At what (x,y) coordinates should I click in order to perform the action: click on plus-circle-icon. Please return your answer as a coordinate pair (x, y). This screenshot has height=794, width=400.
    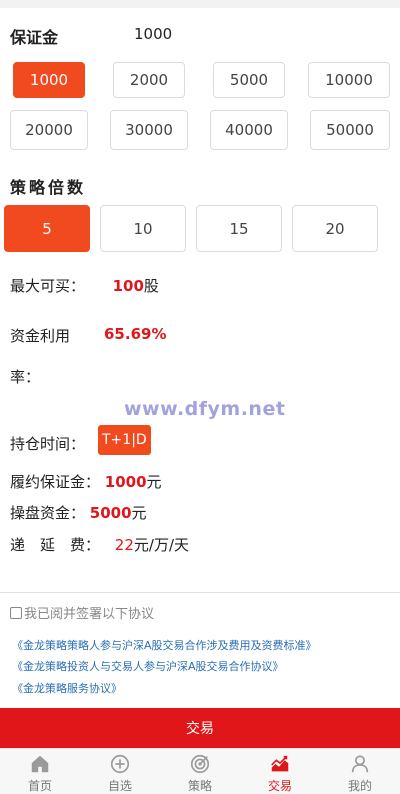
    Looking at the image, I should click on (120, 764).